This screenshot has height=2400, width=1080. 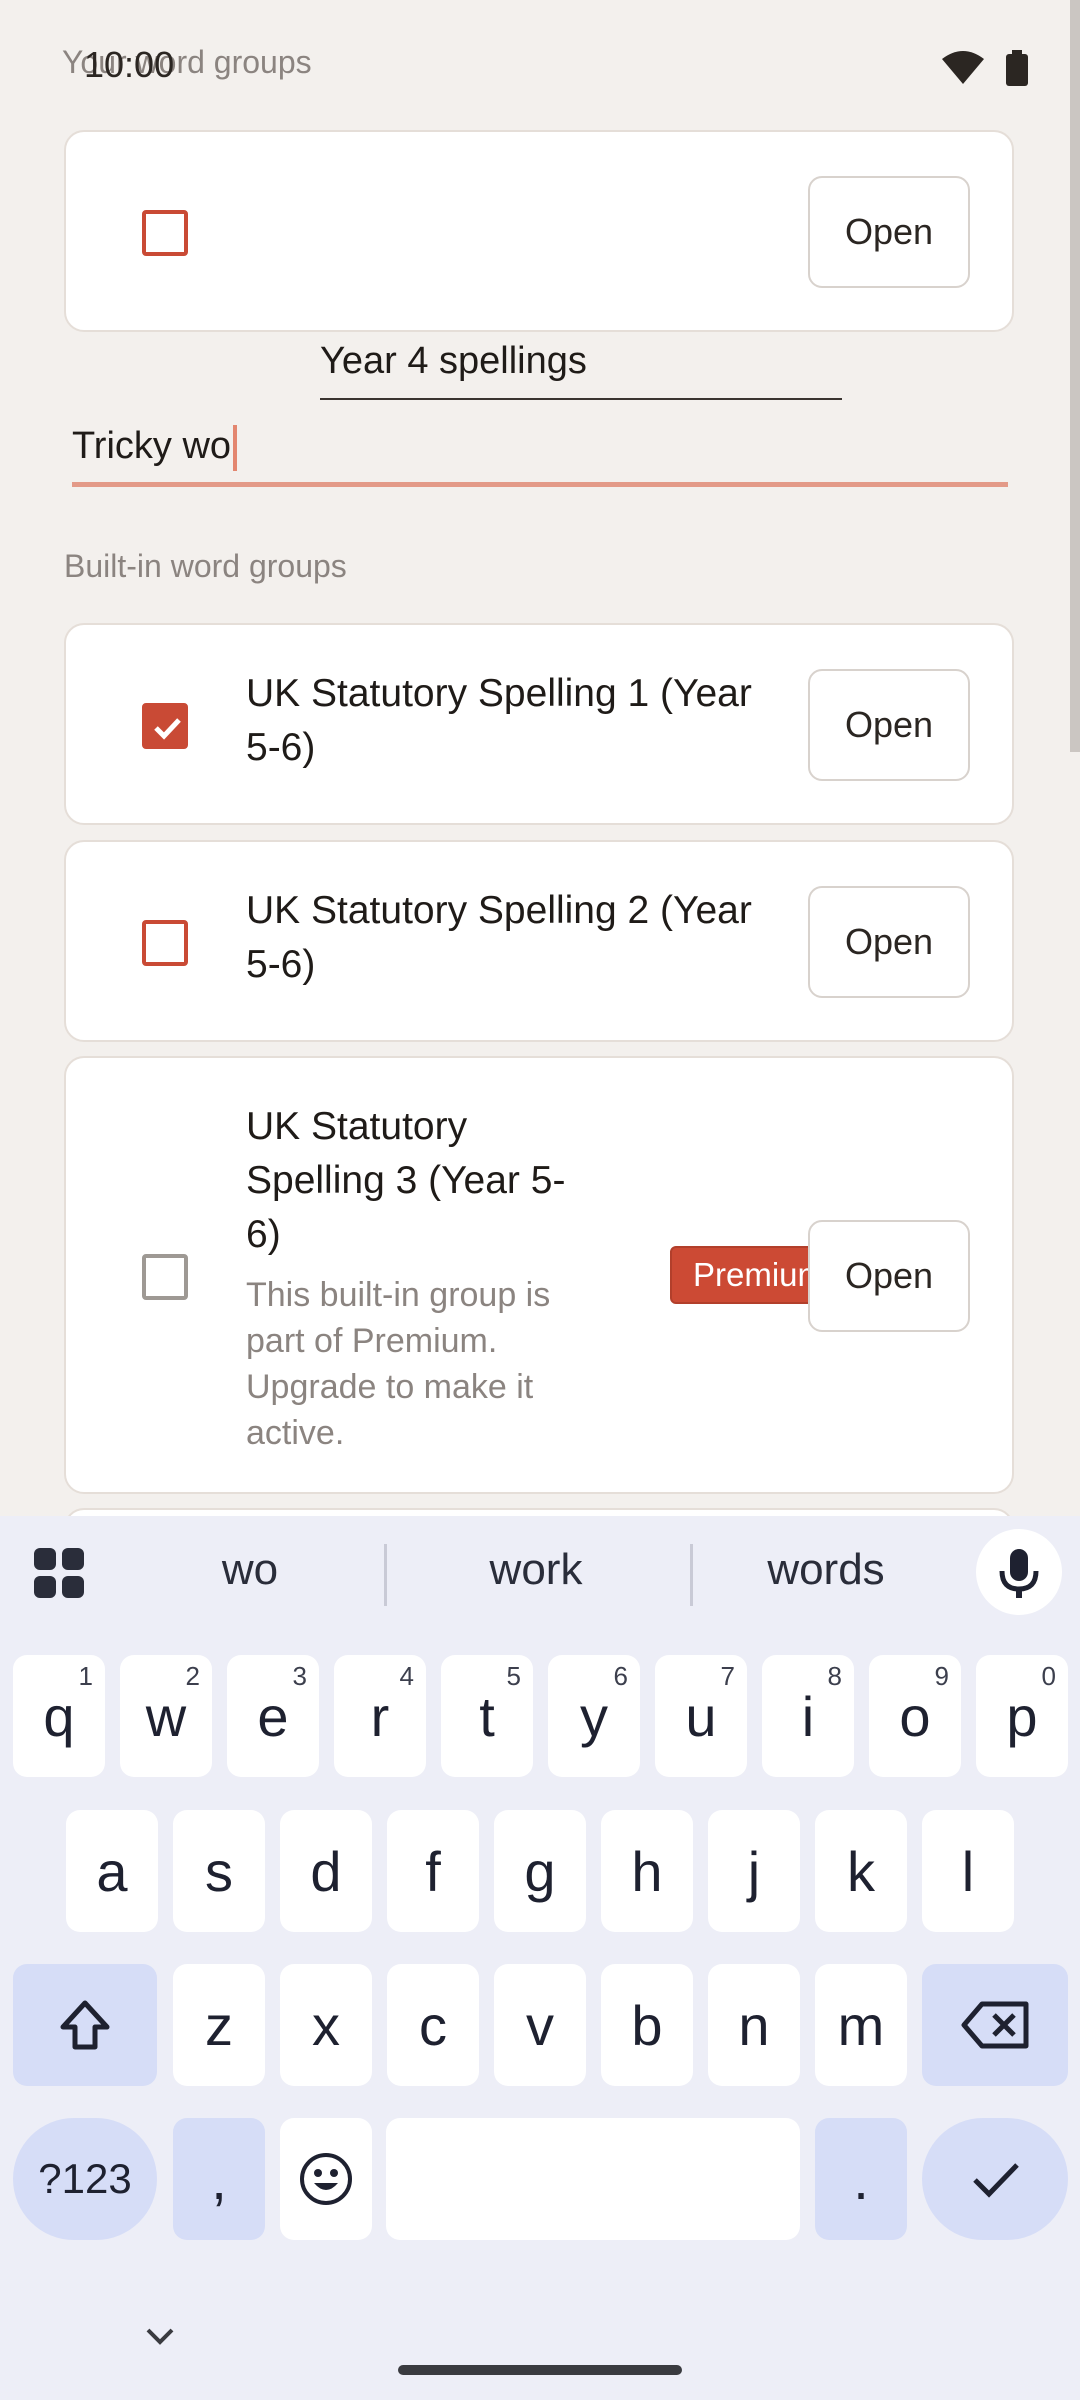 What do you see at coordinates (963, 67) in the screenshot?
I see `wifi-icon` at bounding box center [963, 67].